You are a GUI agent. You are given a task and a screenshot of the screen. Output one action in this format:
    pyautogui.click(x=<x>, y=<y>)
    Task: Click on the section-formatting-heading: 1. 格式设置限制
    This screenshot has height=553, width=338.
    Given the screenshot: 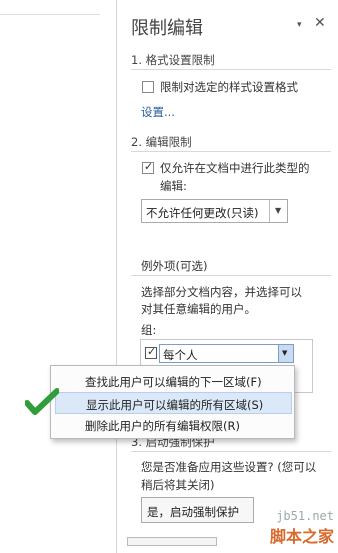 What is the action you would take?
    pyautogui.click(x=173, y=60)
    